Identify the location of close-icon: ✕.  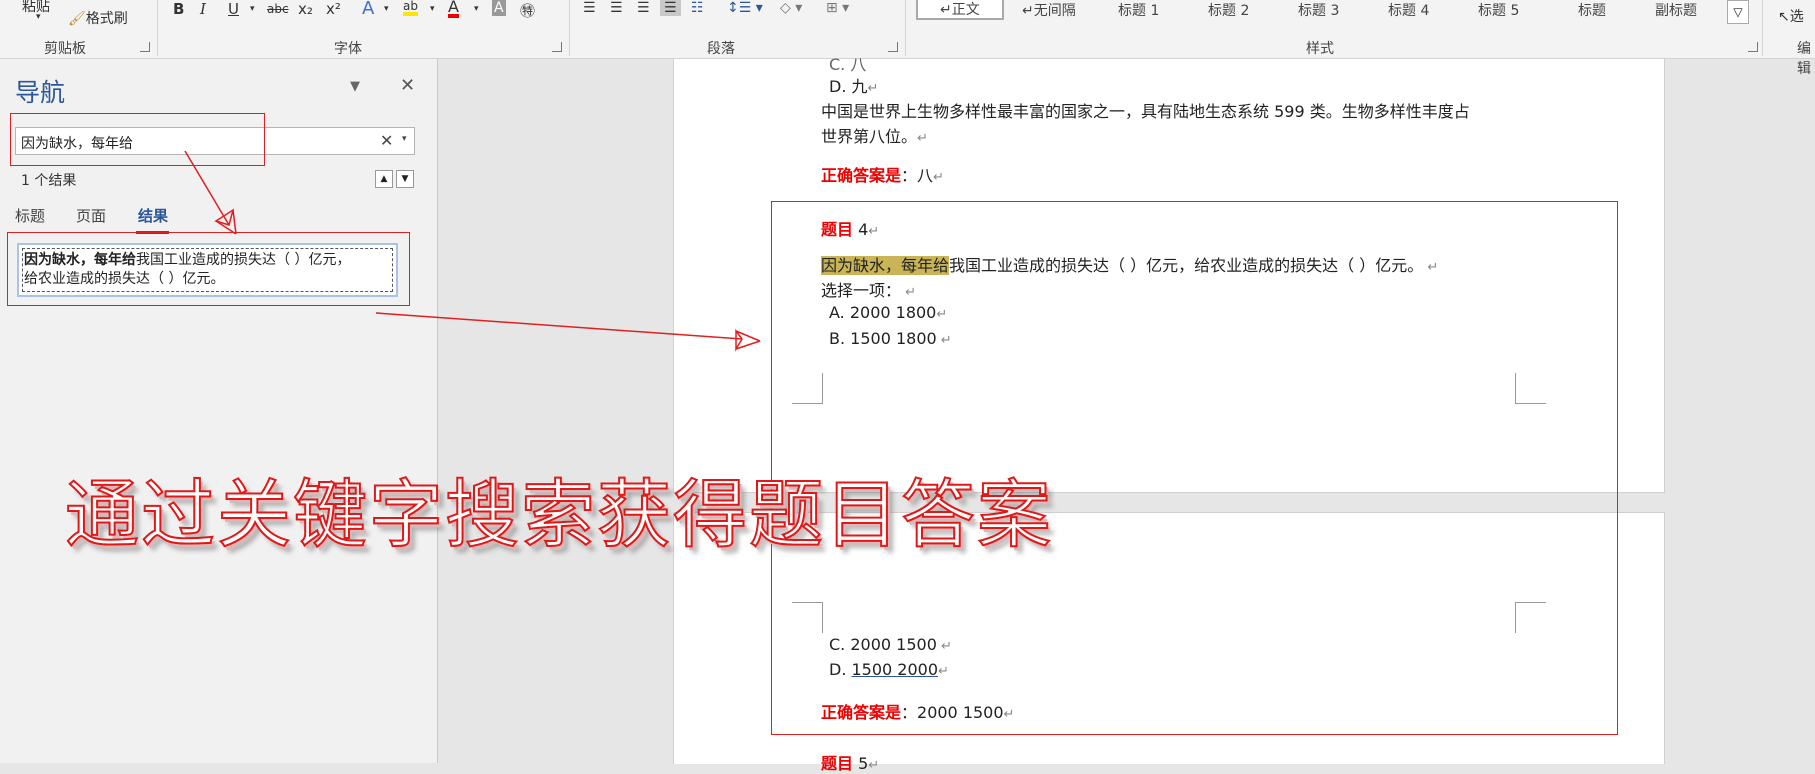
(407, 85).